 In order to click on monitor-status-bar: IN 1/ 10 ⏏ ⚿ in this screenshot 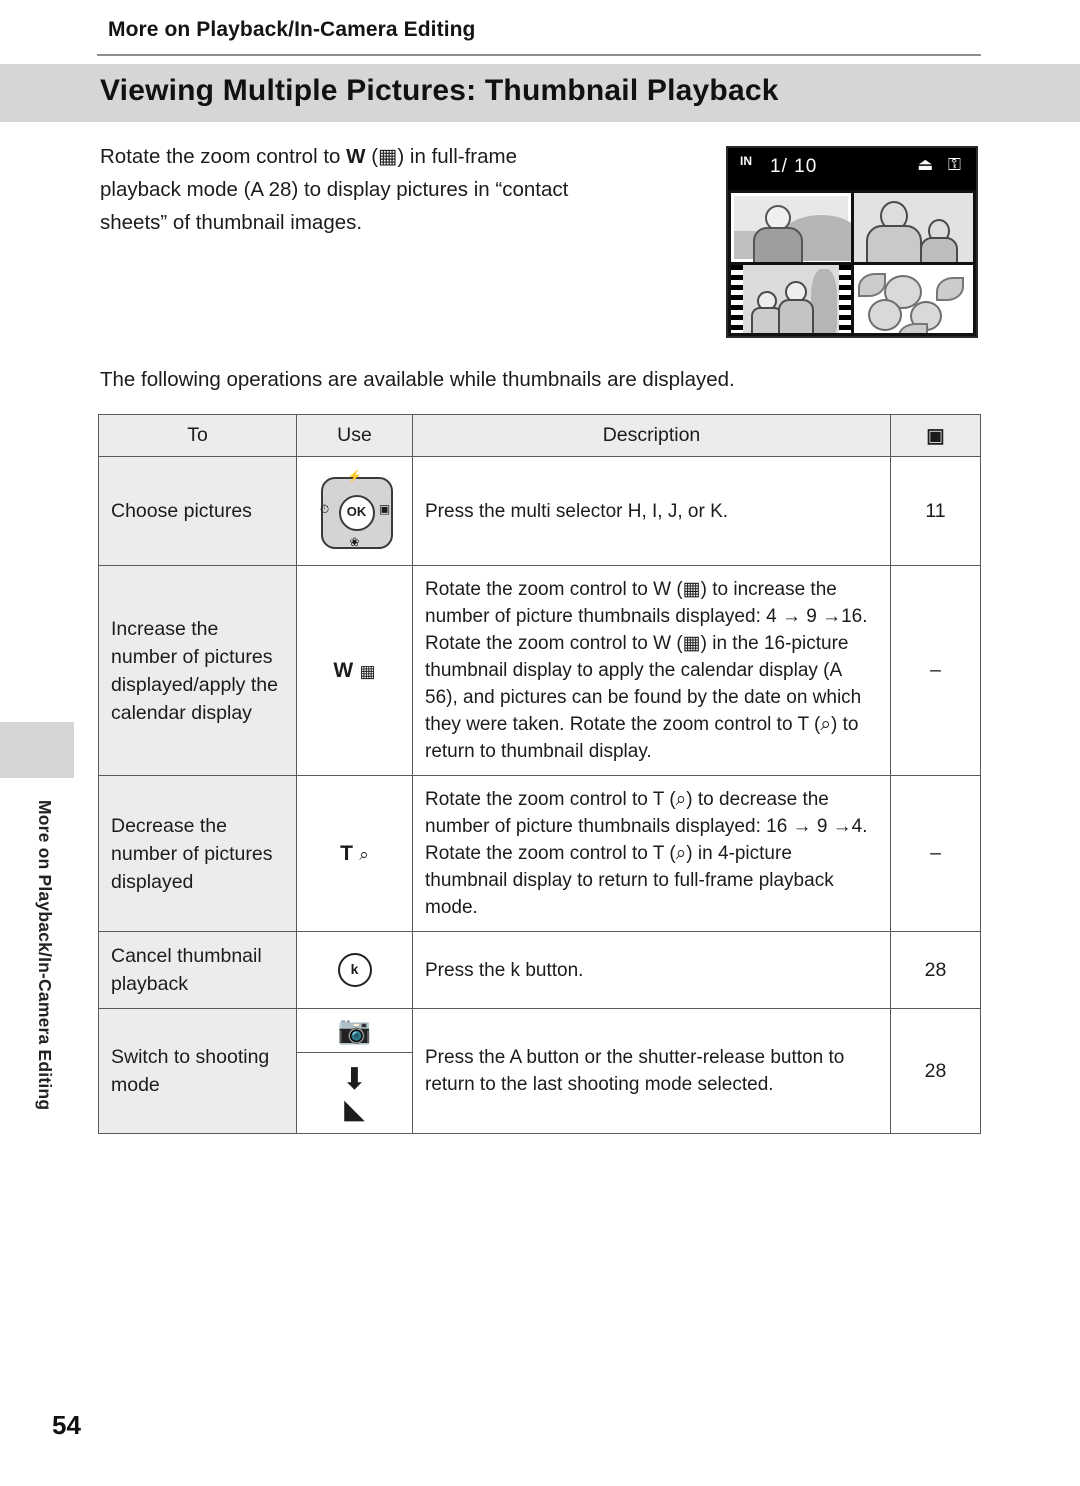, I will do `click(852, 169)`.